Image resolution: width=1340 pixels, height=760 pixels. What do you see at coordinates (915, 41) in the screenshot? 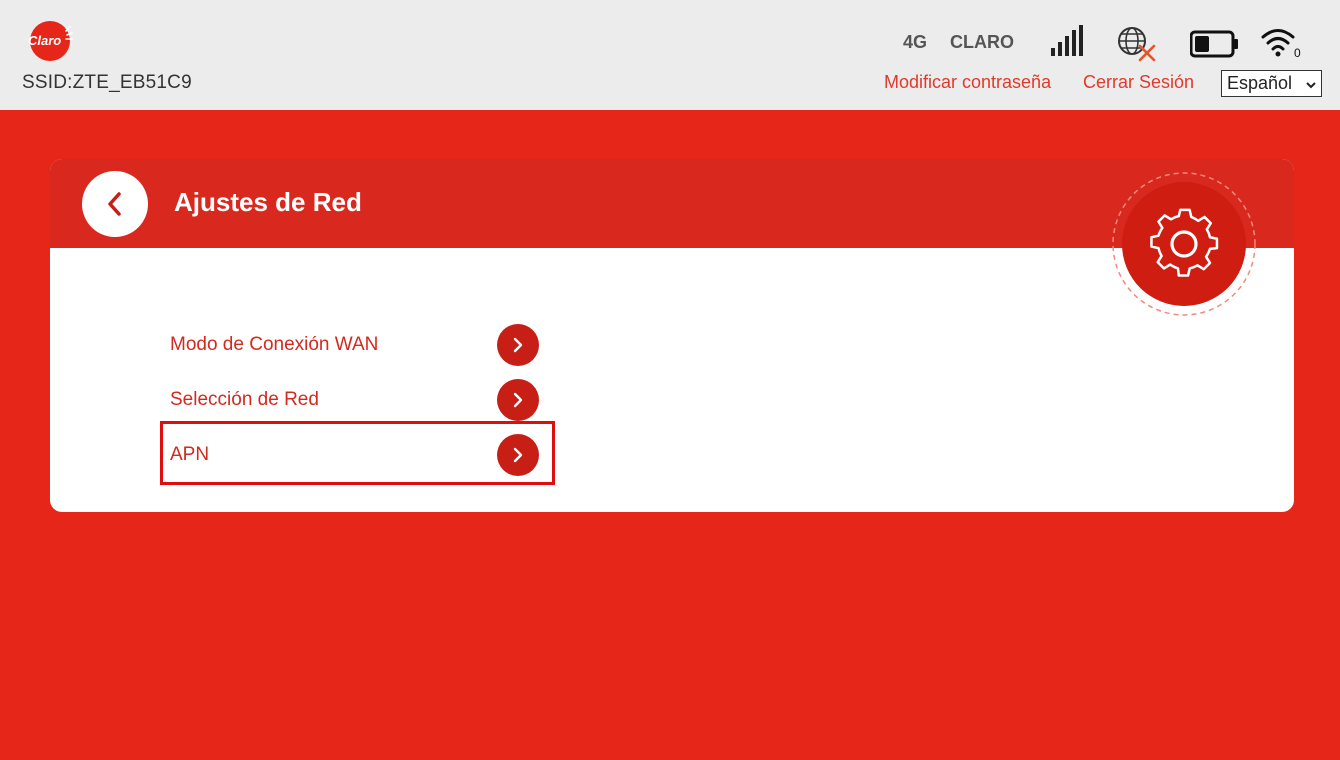
I see `network-type-label: 4G` at bounding box center [915, 41].